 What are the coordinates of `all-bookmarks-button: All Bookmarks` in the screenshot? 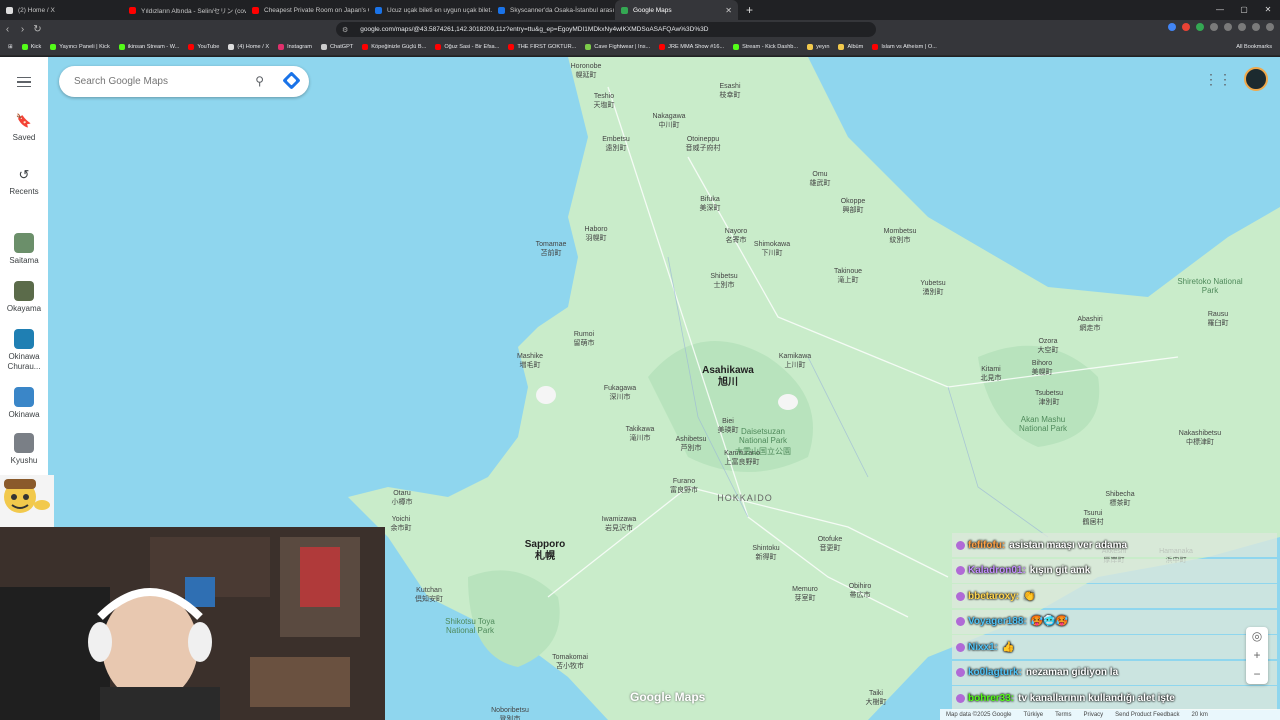 It's located at (1254, 47).